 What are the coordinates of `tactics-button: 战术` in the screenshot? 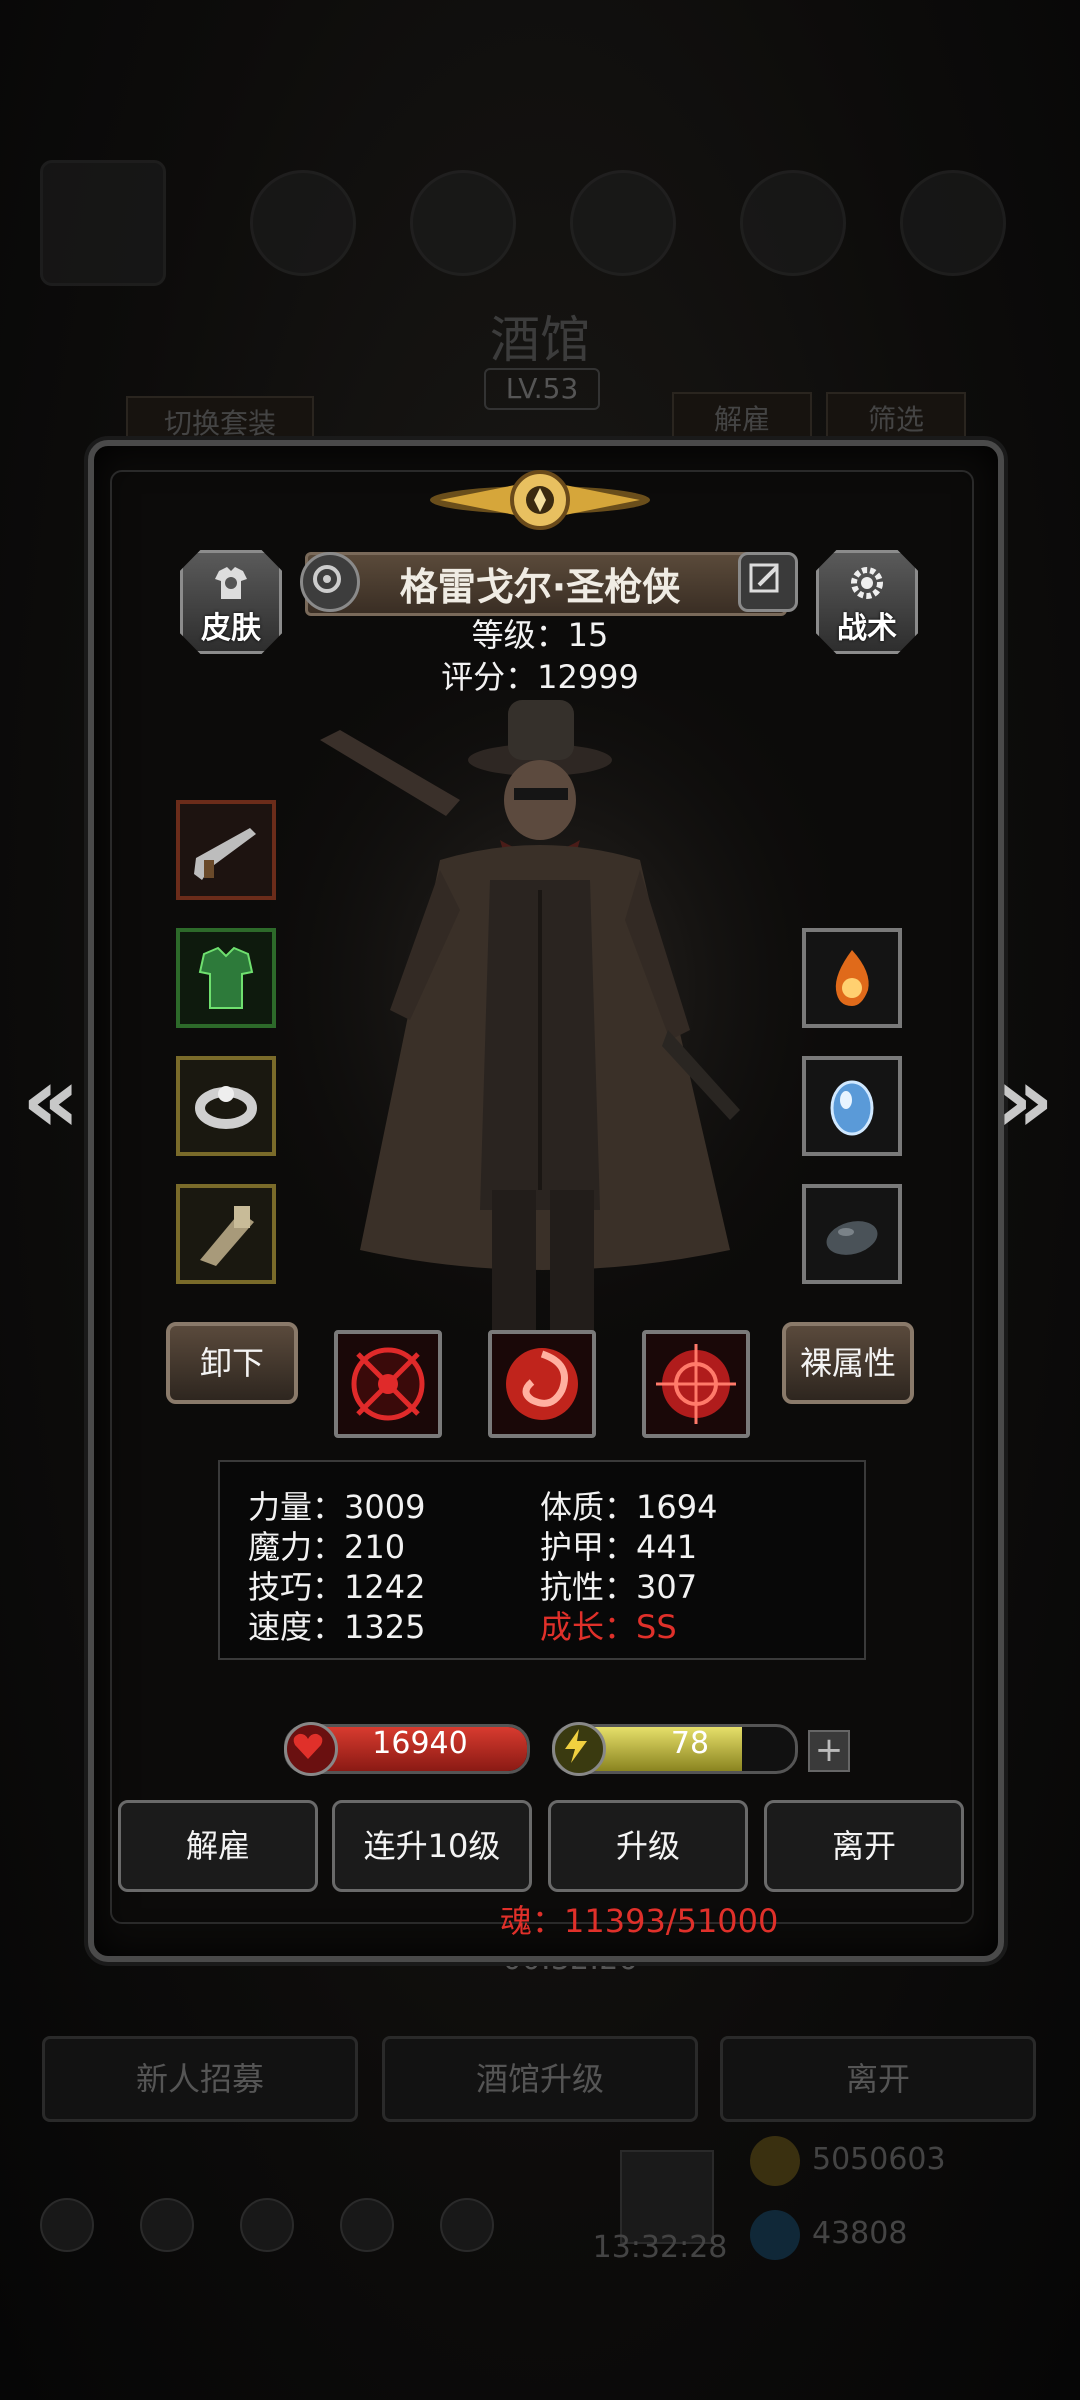 It's located at (867, 602).